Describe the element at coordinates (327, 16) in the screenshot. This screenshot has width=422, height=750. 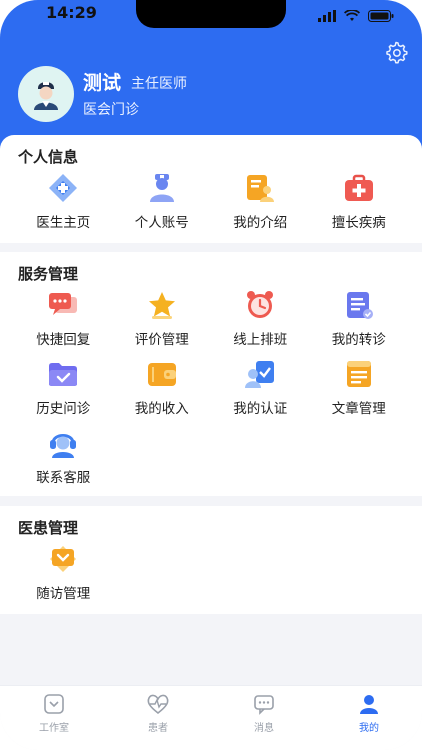
I see `signal-icon` at that location.